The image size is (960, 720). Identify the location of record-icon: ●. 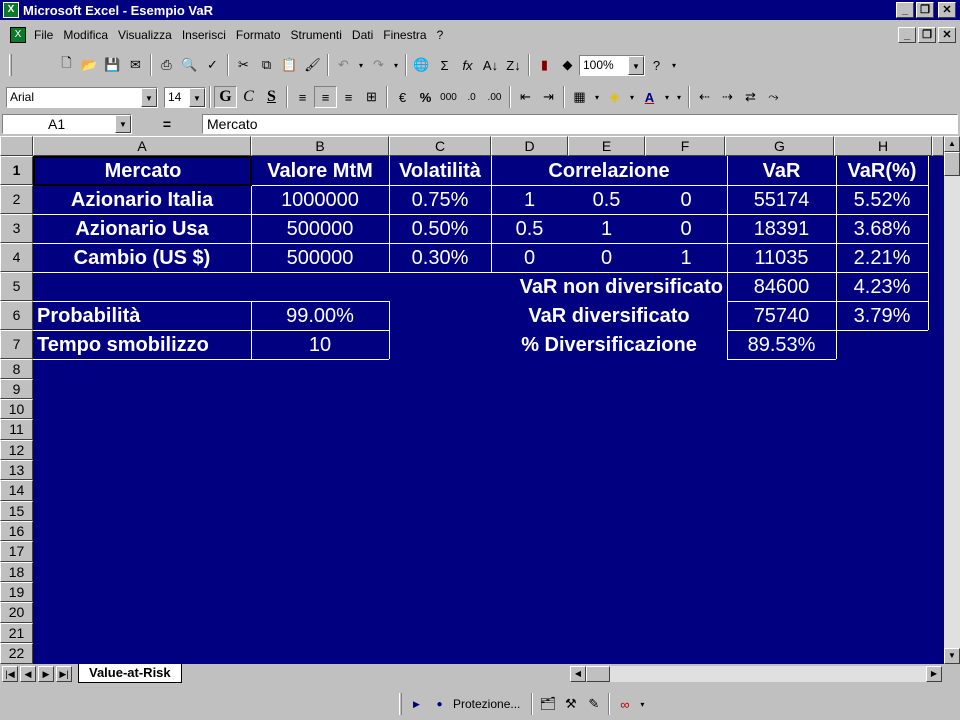
(439, 704).